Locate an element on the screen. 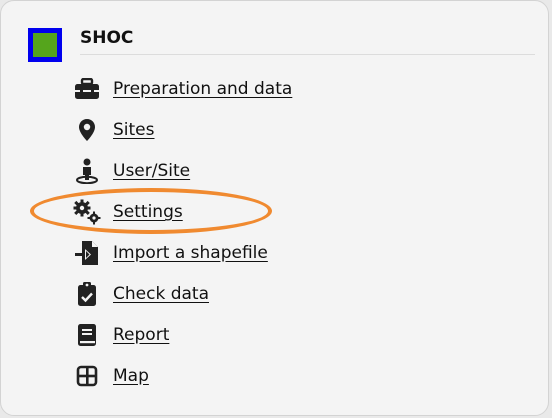 Image resolution: width=552 pixels, height=418 pixels. menu-label: Import a shapefile is located at coordinates (190, 253).